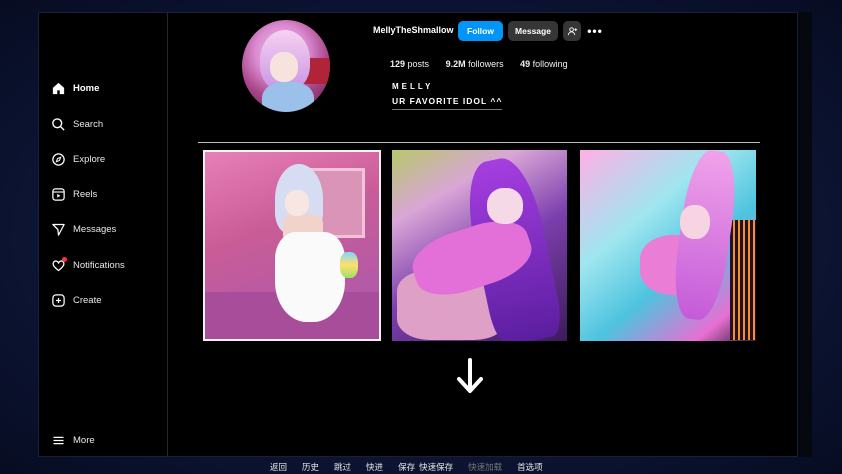 This screenshot has height=474, width=842. I want to click on send-icon, so click(58, 229).